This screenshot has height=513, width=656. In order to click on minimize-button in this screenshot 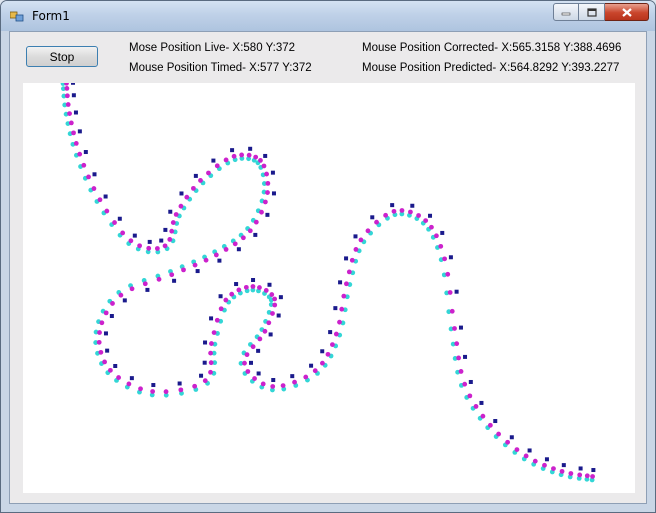, I will do `click(566, 12)`.